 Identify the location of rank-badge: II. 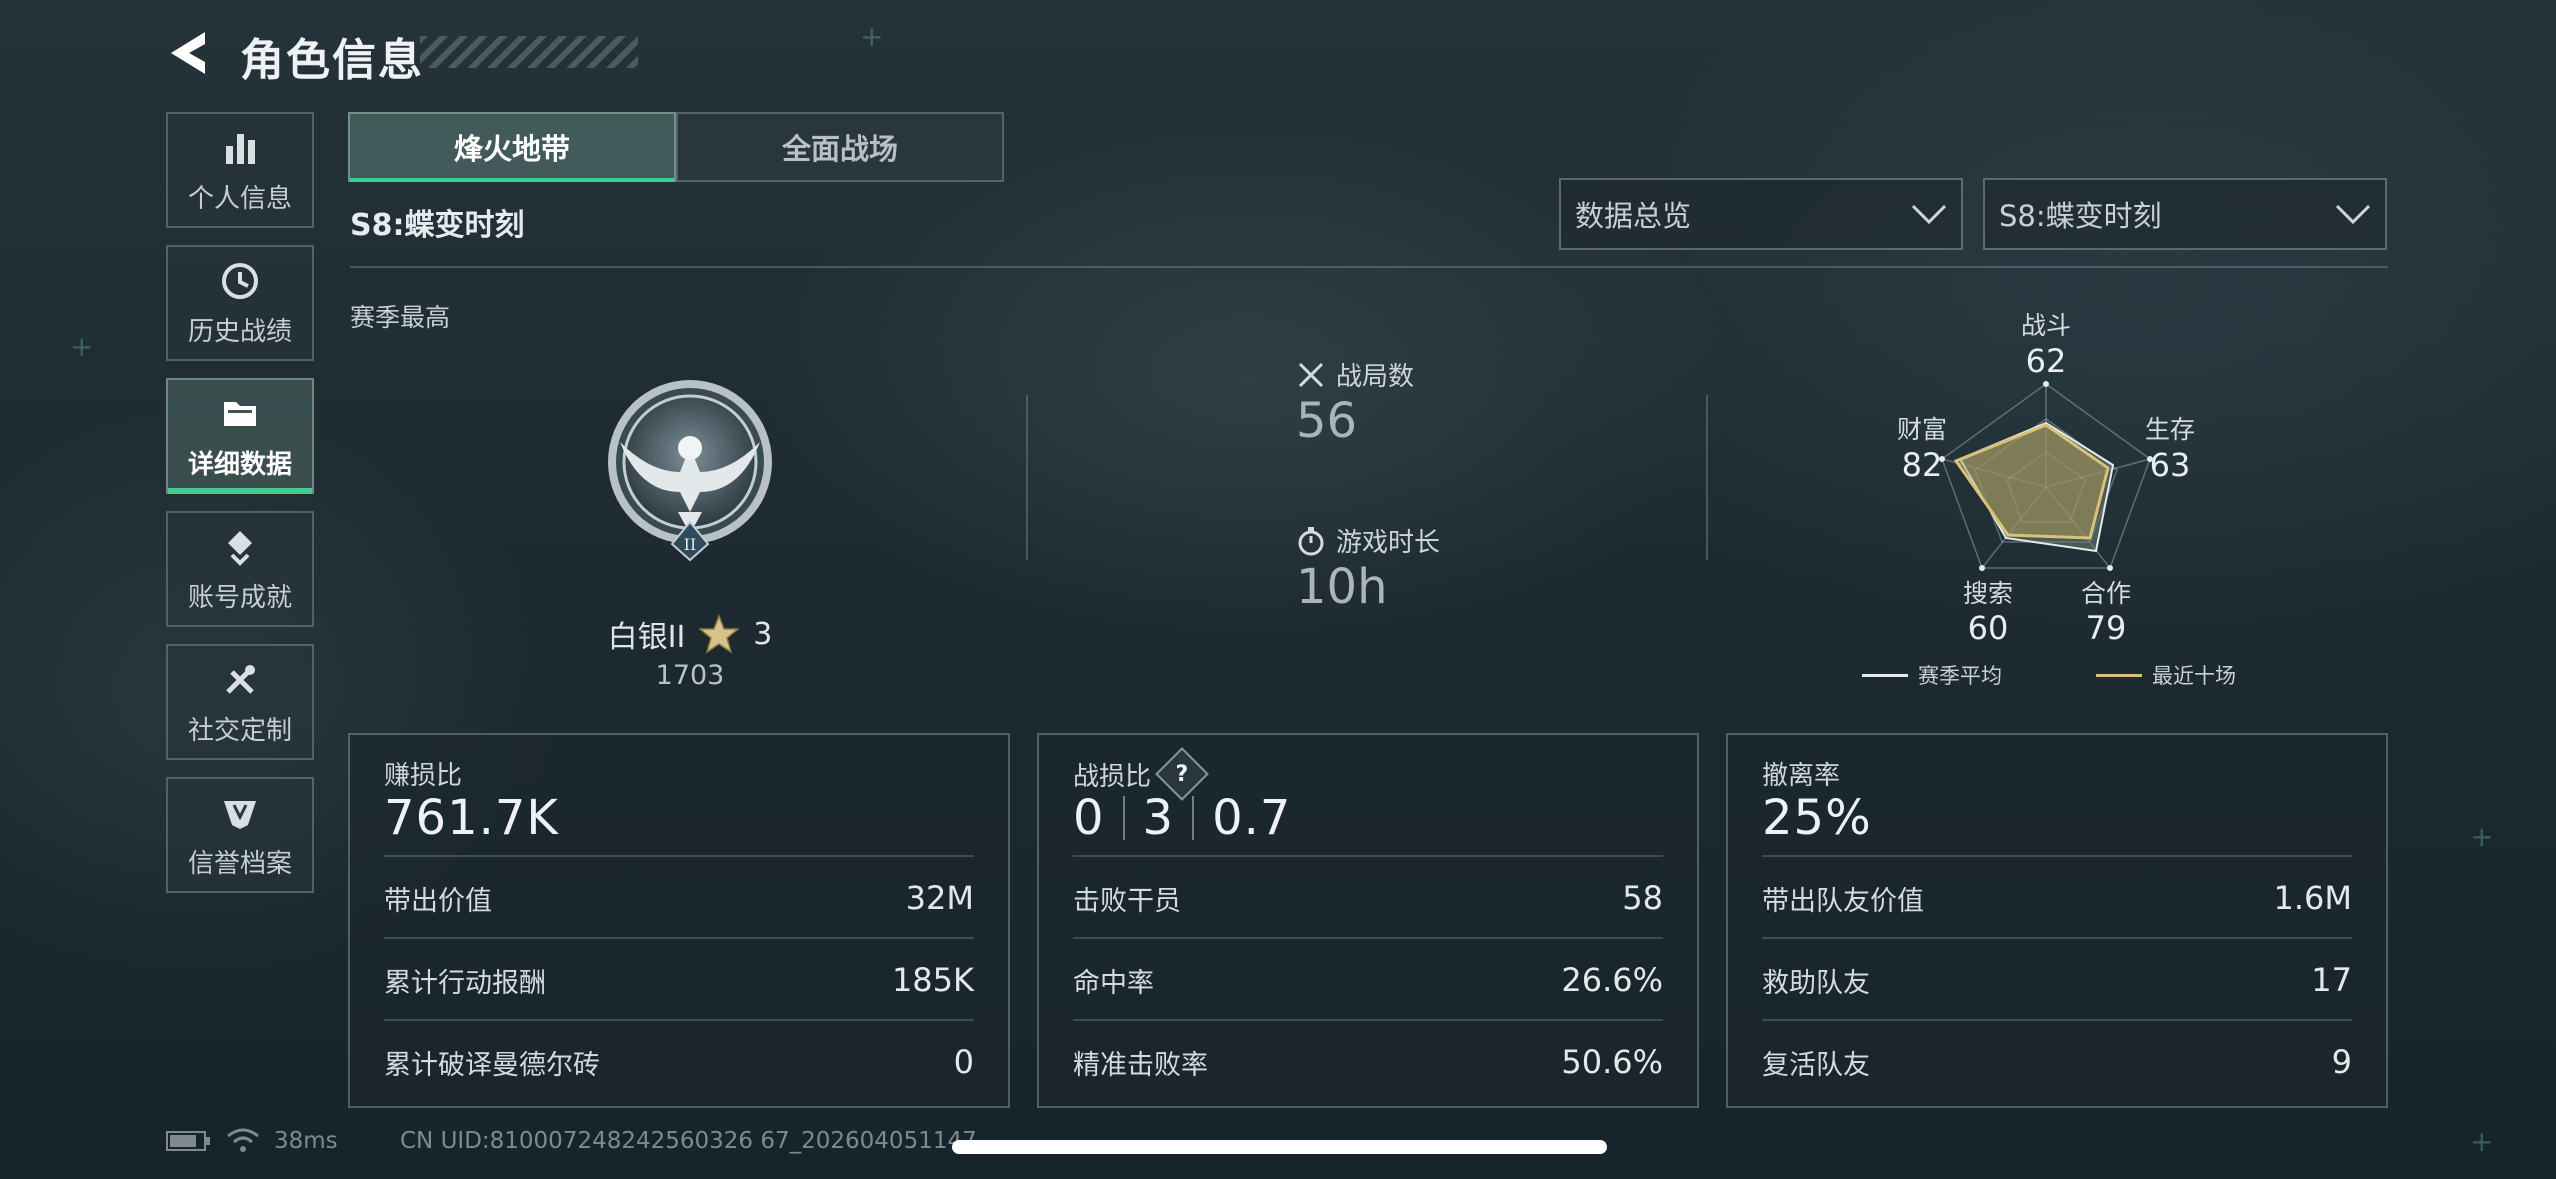
(690, 467).